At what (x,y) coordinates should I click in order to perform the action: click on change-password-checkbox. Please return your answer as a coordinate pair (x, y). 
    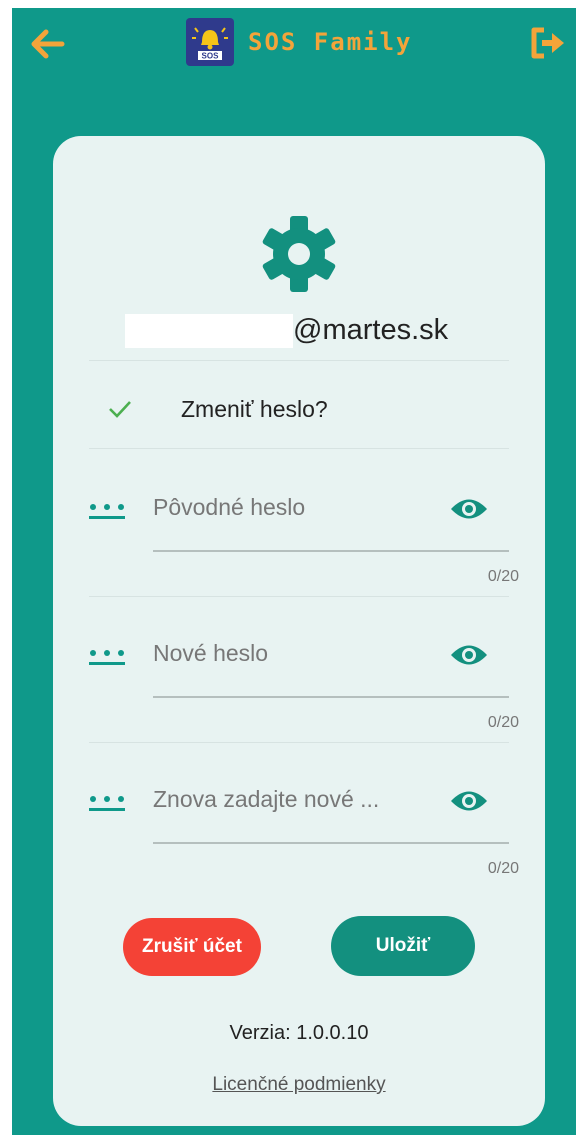
    Looking at the image, I should click on (120, 409).